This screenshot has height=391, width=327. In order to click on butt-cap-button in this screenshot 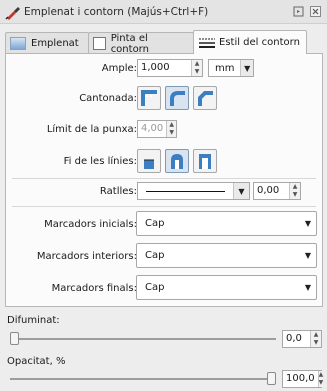, I will do `click(149, 161)`.